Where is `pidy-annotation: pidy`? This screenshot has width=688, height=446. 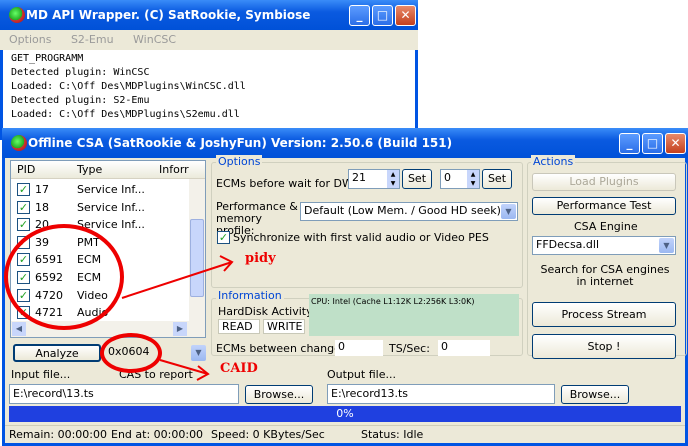 pidy-annotation: pidy is located at coordinates (260, 258).